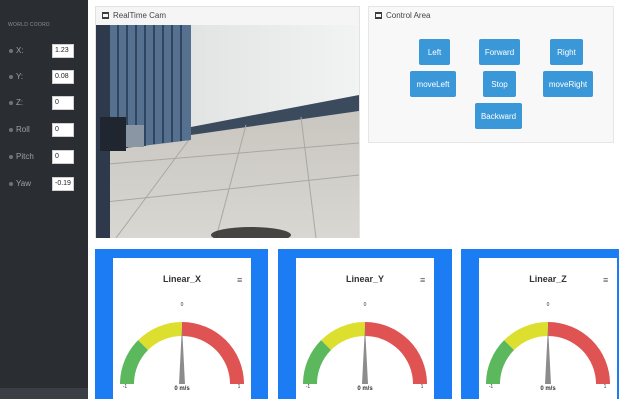  I want to click on sidebar-title: WORLD COORD, so click(29, 25).